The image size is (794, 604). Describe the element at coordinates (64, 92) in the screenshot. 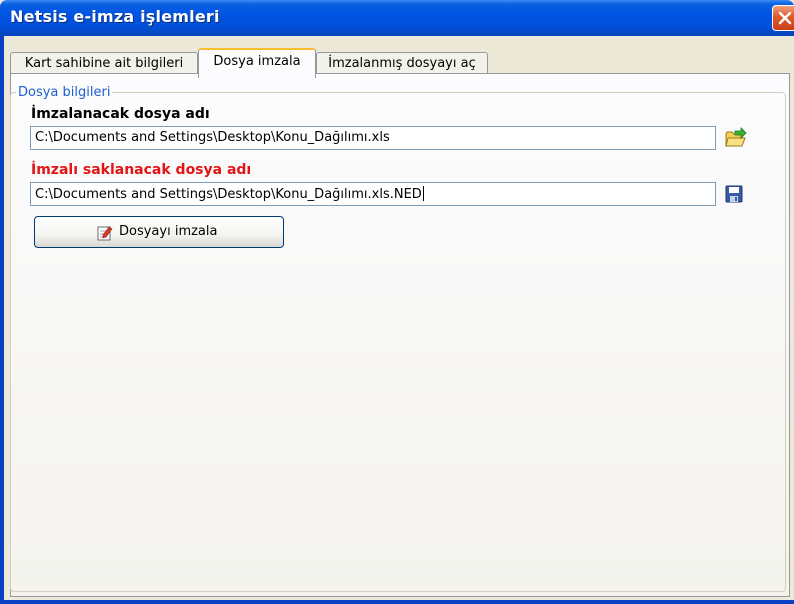

I see `group-legend: Dosya bilgileri` at that location.